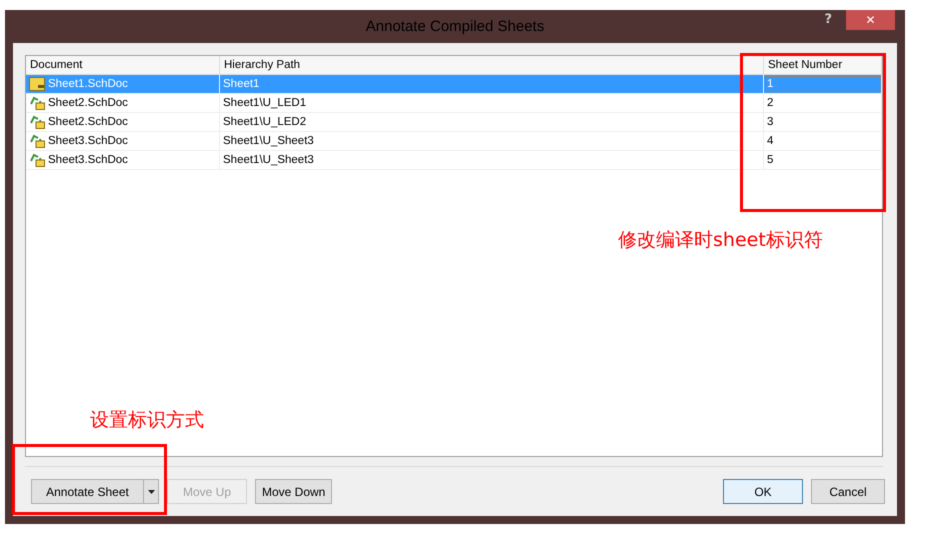 This screenshot has height=536, width=935. What do you see at coordinates (123, 65) in the screenshot?
I see `column-header: Document` at bounding box center [123, 65].